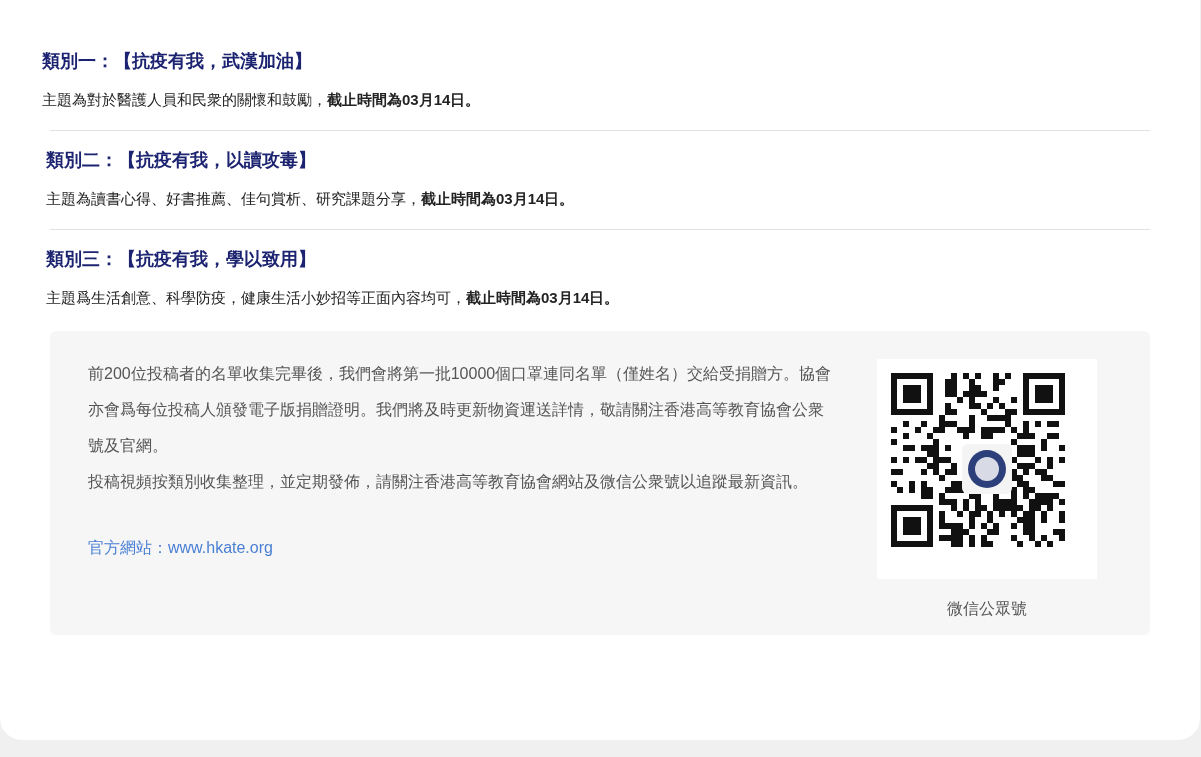 Image resolution: width=1201 pixels, height=757 pixels. What do you see at coordinates (181, 259) in the screenshot?
I see `category-title: 類別三：【抗疫有我，學以致用】` at bounding box center [181, 259].